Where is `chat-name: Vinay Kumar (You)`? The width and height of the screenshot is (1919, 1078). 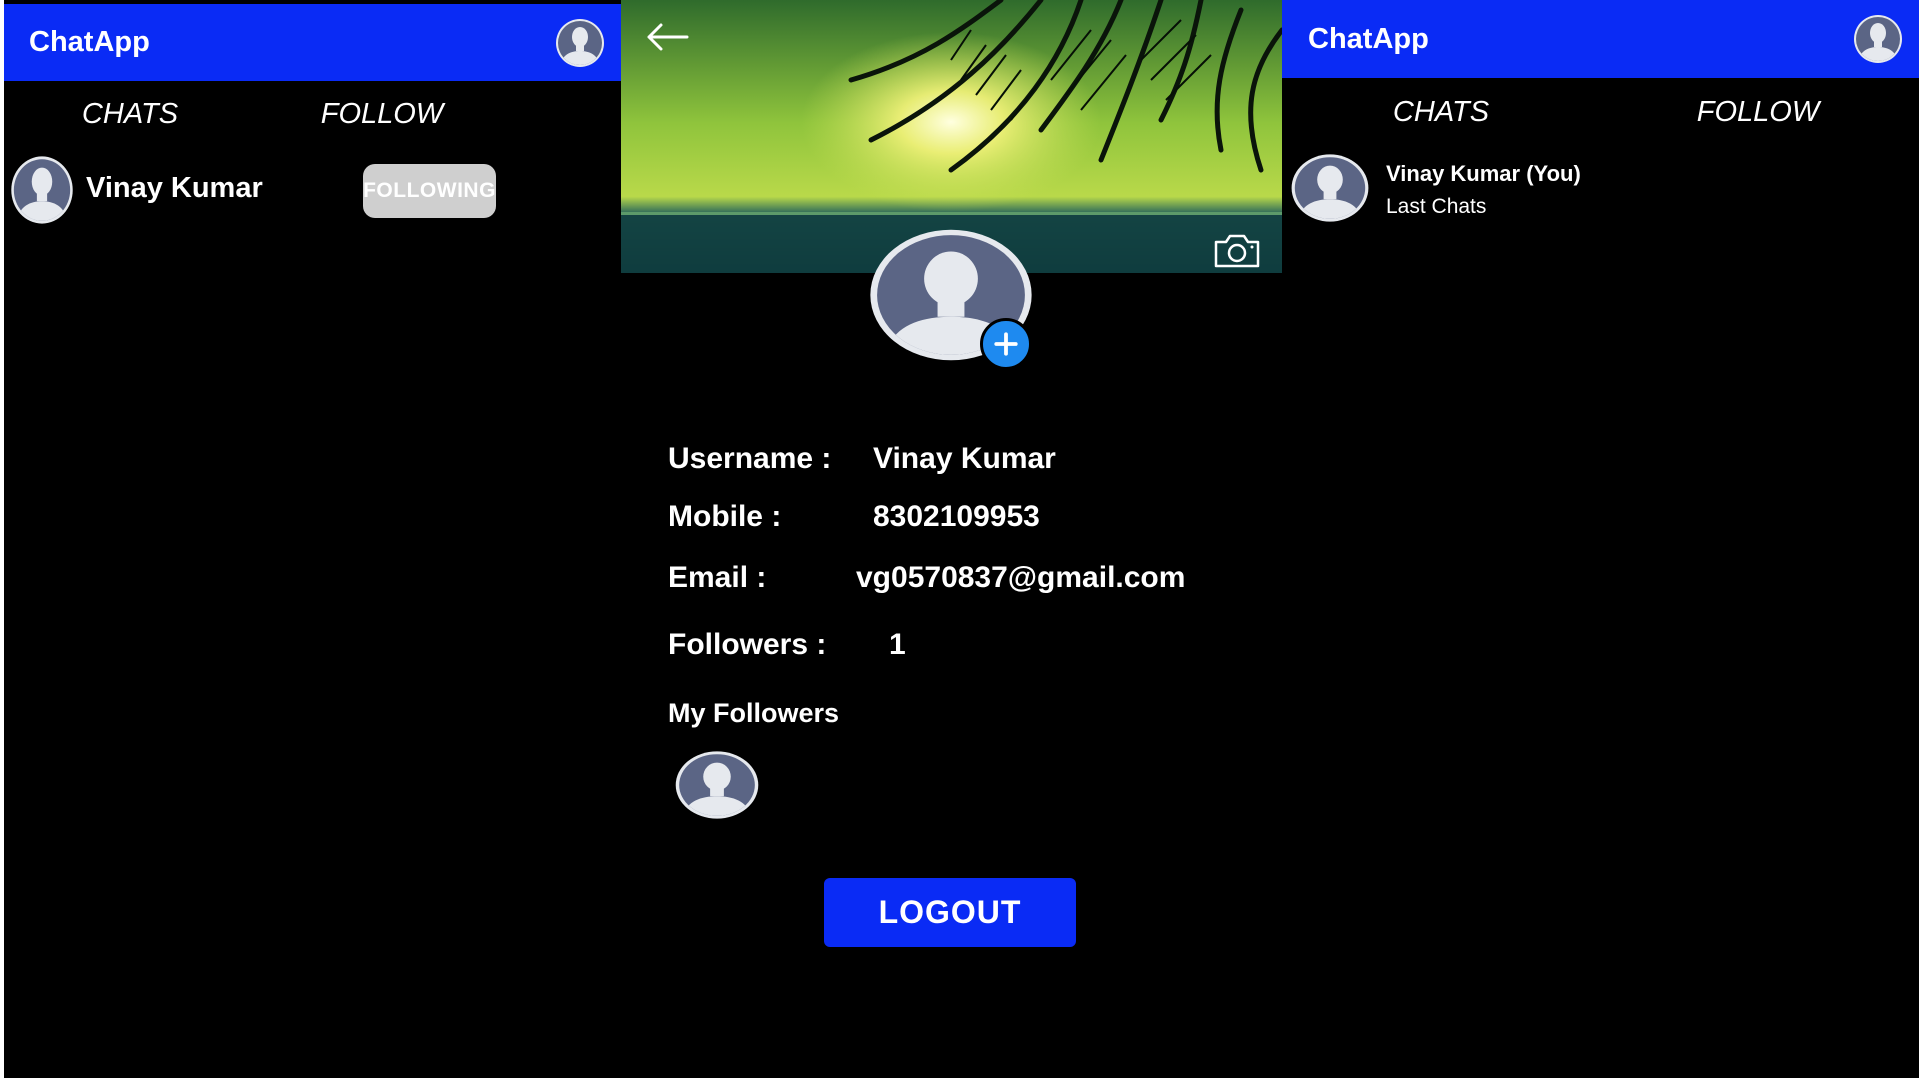
chat-name: Vinay Kumar (You) is located at coordinates (1483, 173).